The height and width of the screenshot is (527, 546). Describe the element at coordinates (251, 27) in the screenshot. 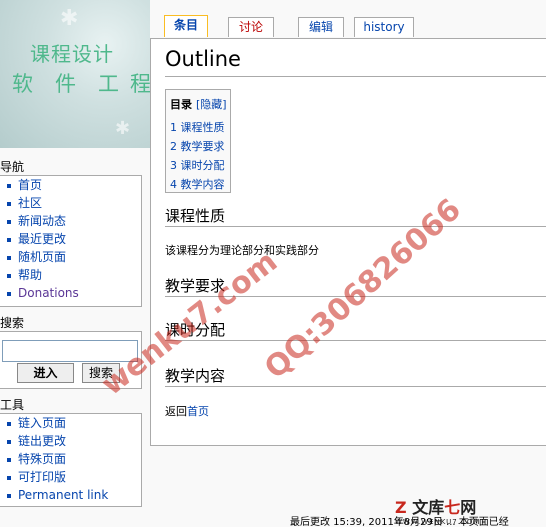

I see `tab-discussion: 讨论` at that location.